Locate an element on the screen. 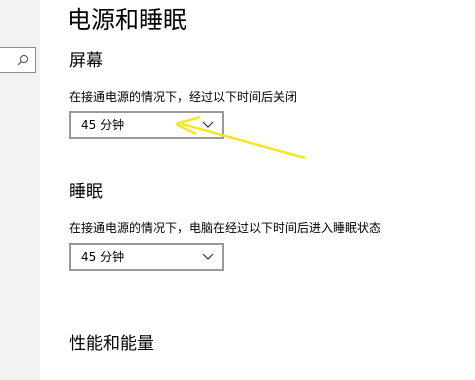 Image resolution: width=475 pixels, height=380 pixels. screen-timeout-label: 在接通电源的情况下，经过以下时间后关闭 is located at coordinates (183, 97).